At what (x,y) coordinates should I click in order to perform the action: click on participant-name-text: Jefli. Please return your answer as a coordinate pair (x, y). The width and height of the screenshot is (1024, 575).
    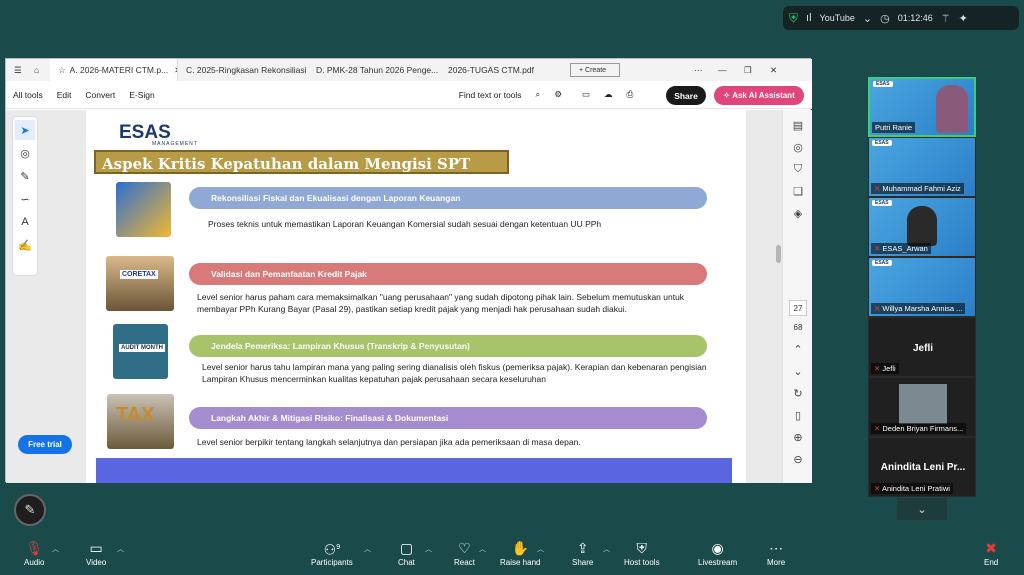
    Looking at the image, I should click on (889, 368).